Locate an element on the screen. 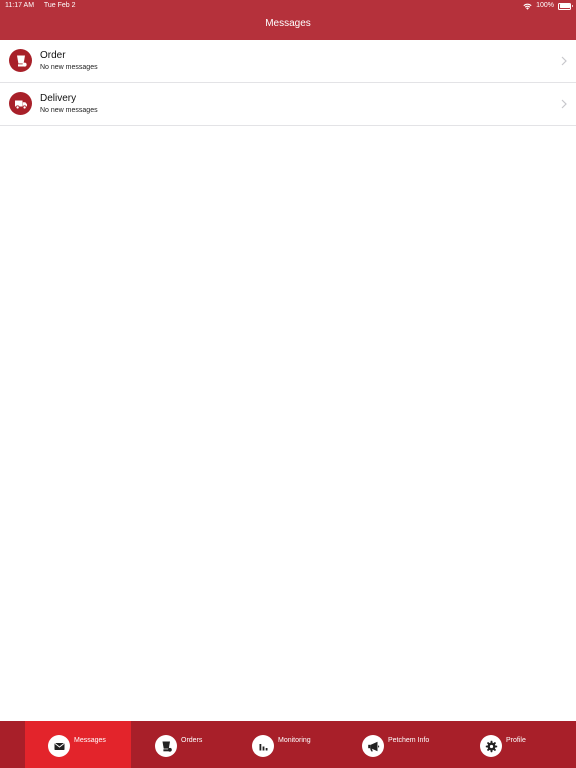 This screenshot has width=576, height=768. message-title: Order is located at coordinates (53, 55).